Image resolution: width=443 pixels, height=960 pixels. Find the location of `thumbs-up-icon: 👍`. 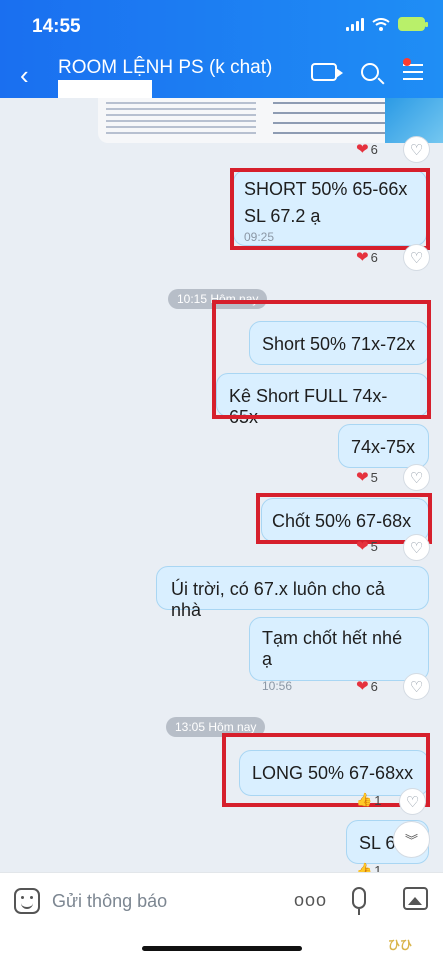

thumbs-up-icon: 👍 is located at coordinates (364, 799).